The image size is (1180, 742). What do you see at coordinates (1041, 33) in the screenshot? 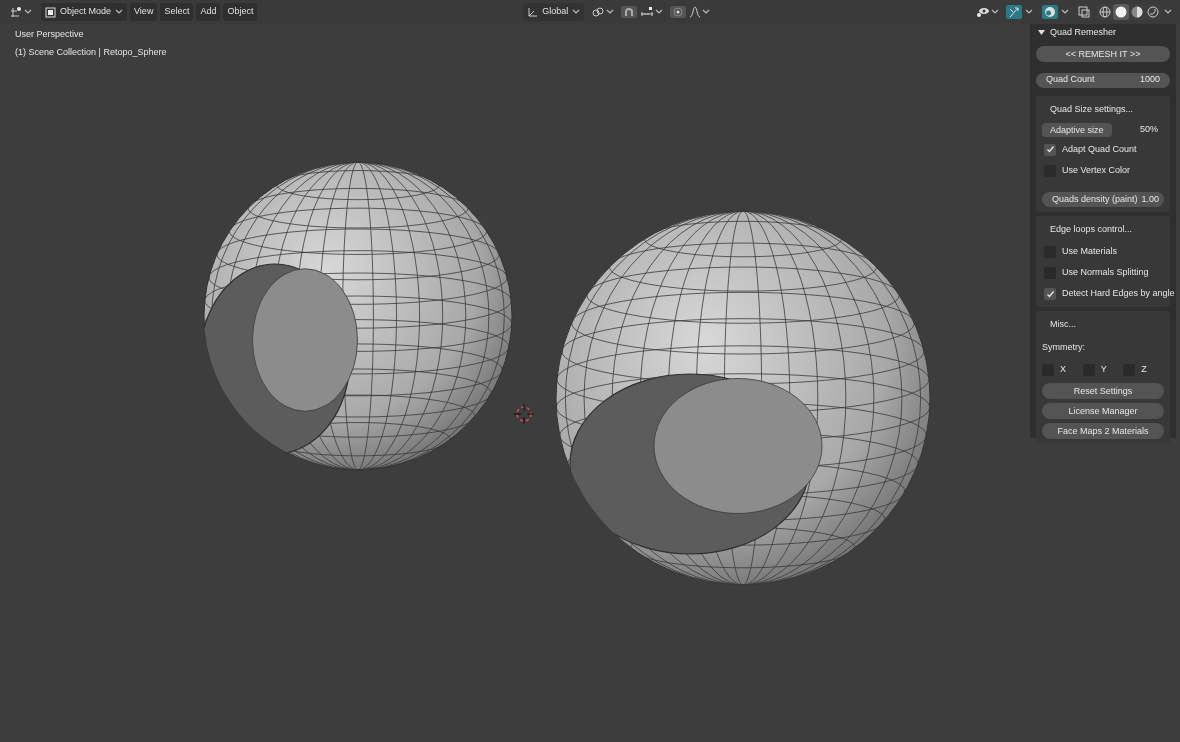
I see `expand-triangle-icon` at bounding box center [1041, 33].